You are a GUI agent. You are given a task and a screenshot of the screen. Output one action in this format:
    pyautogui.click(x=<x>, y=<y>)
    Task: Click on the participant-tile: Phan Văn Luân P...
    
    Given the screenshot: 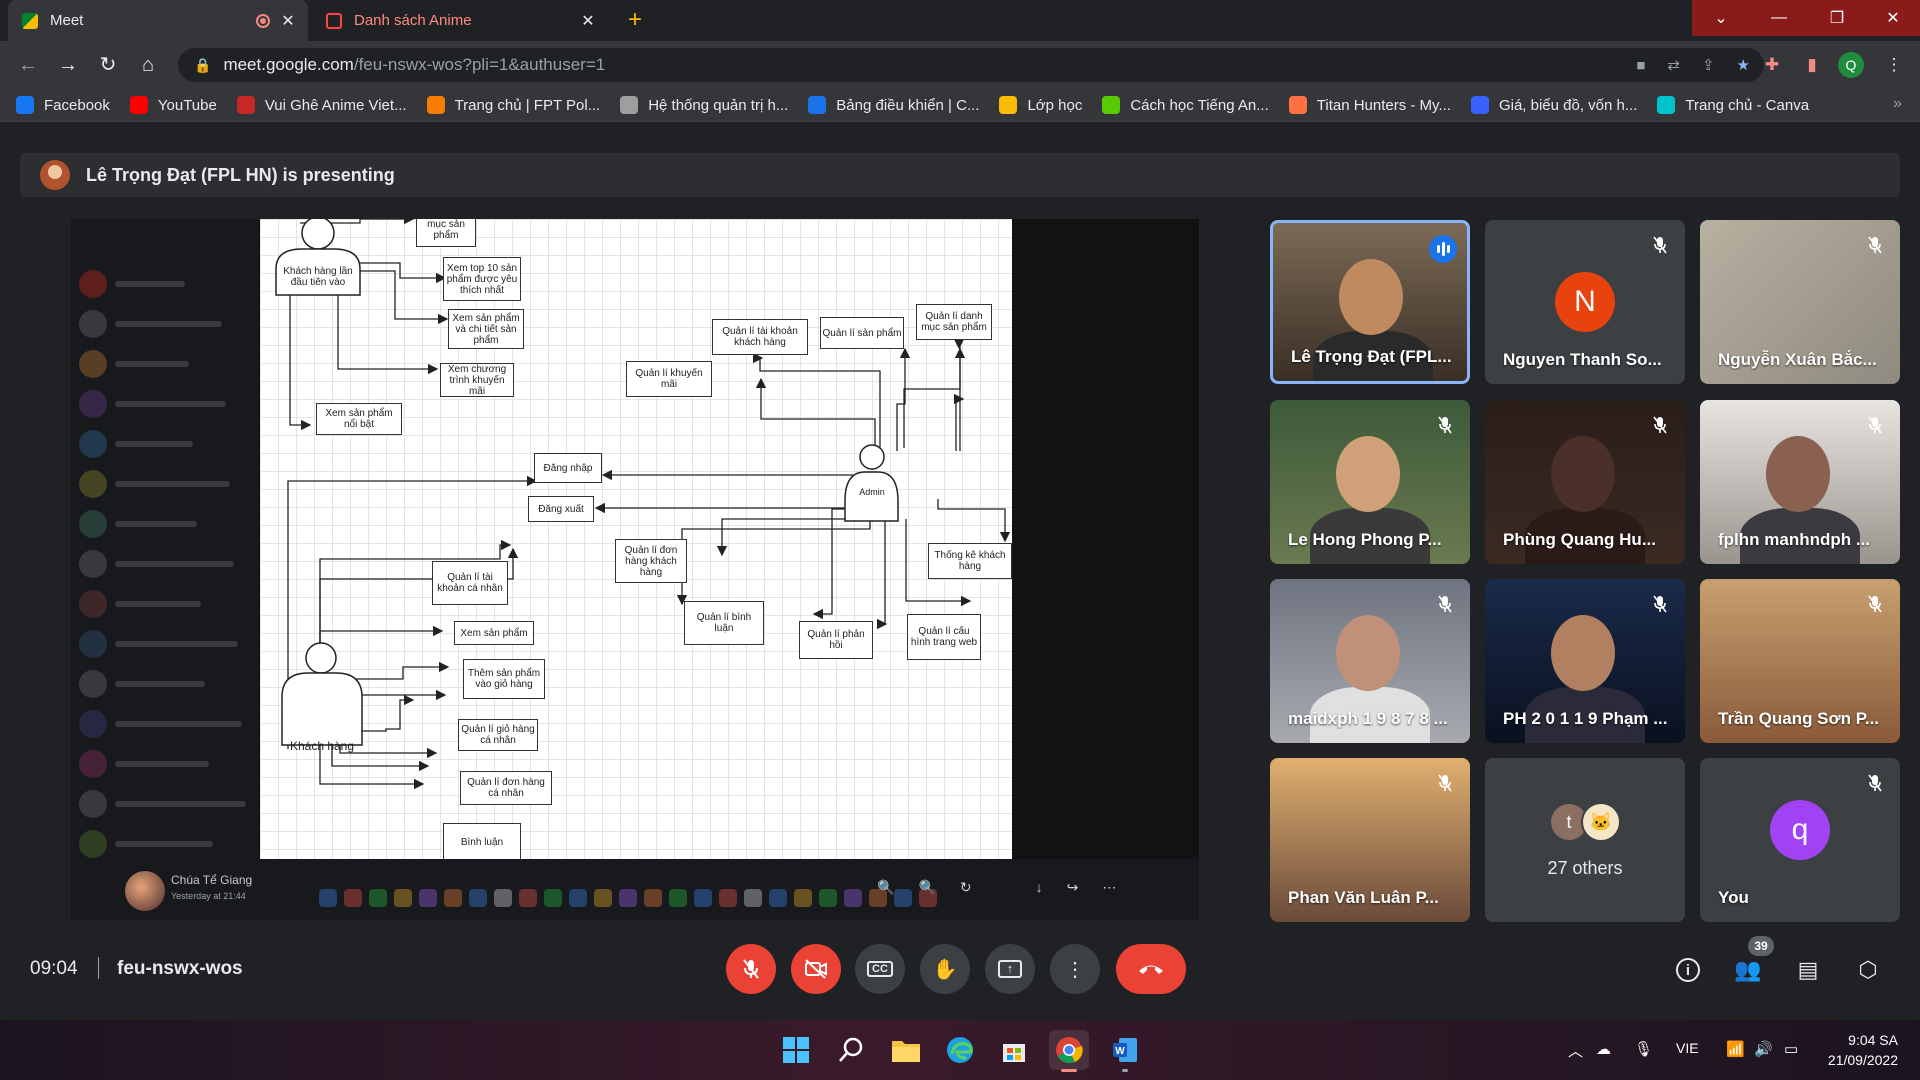 What is the action you would take?
    pyautogui.click(x=1370, y=840)
    